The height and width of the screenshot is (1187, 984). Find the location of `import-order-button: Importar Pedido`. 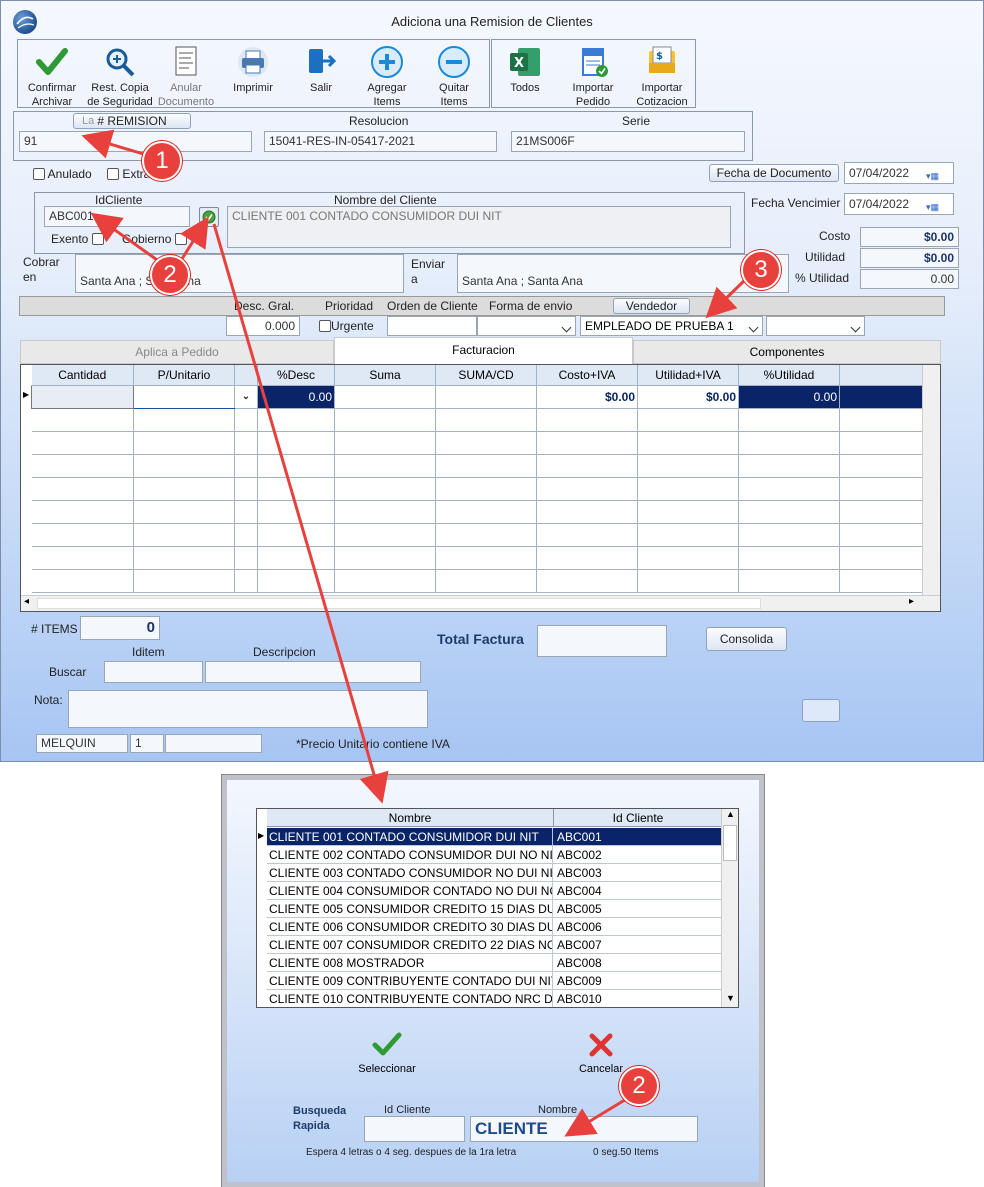

import-order-button: Importar Pedido is located at coordinates (593, 75).